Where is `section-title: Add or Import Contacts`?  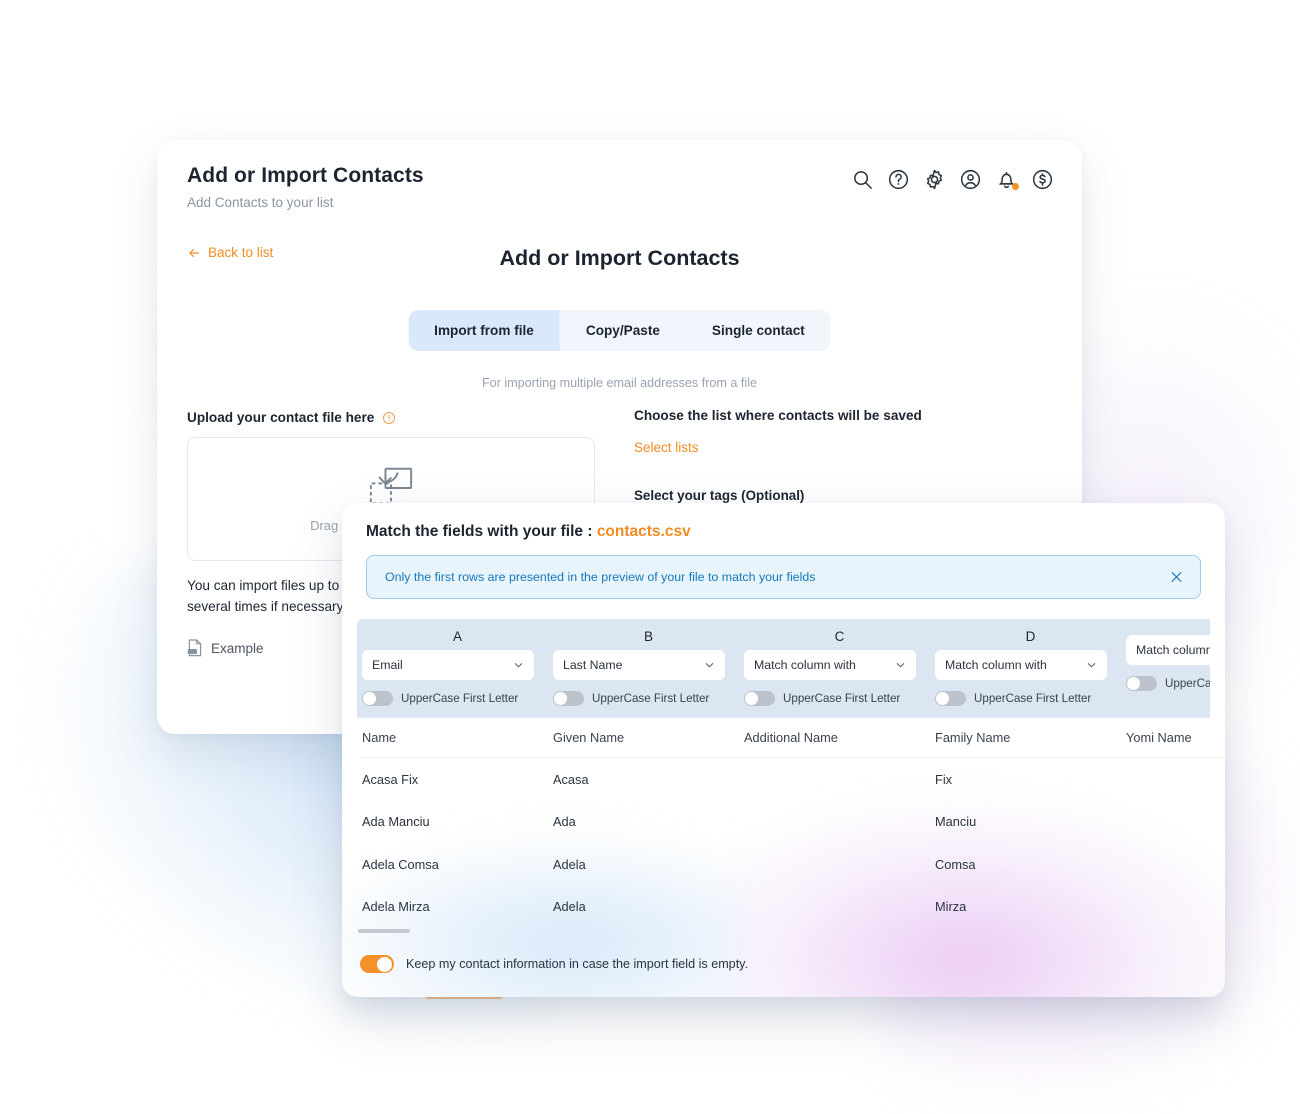 section-title: Add or Import Contacts is located at coordinates (619, 258).